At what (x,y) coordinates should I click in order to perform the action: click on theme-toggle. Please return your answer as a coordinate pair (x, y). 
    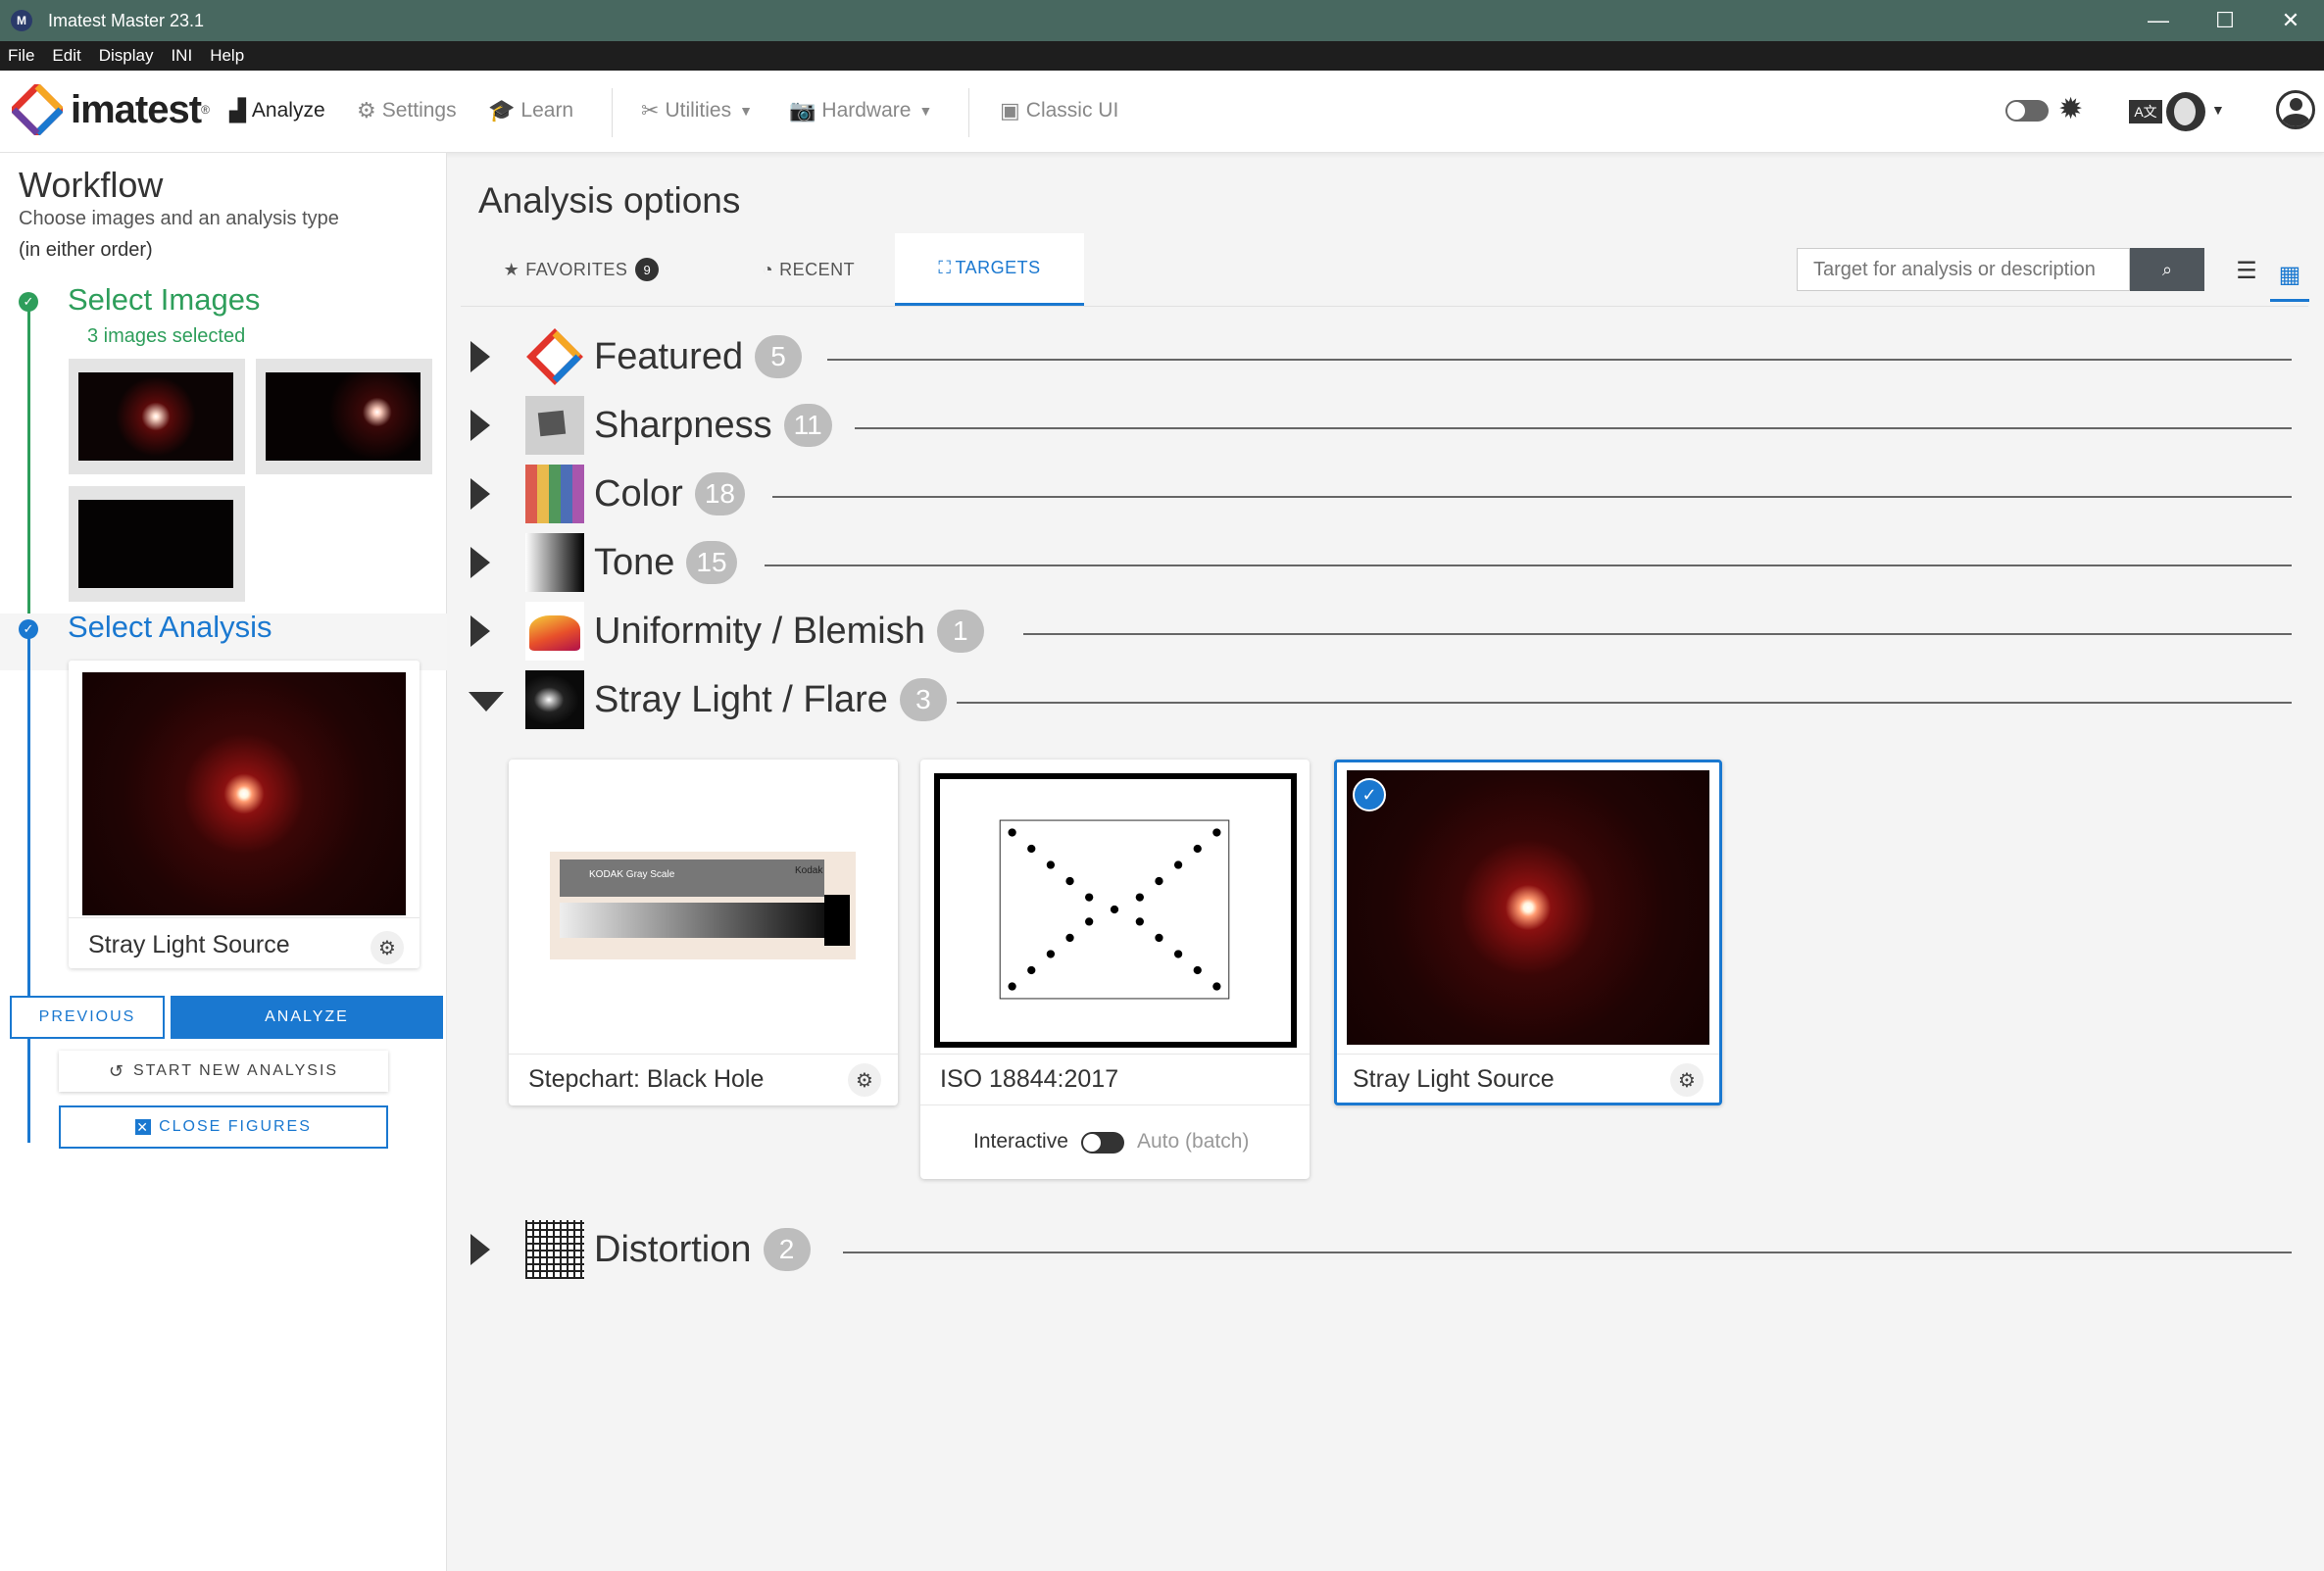
    Looking at the image, I should click on (2027, 111).